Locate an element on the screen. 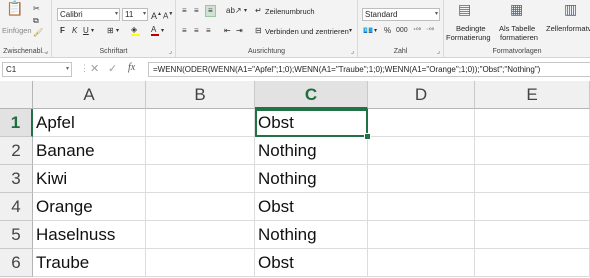 This screenshot has width=590, height=278. column-header-d: D is located at coordinates (421, 95).